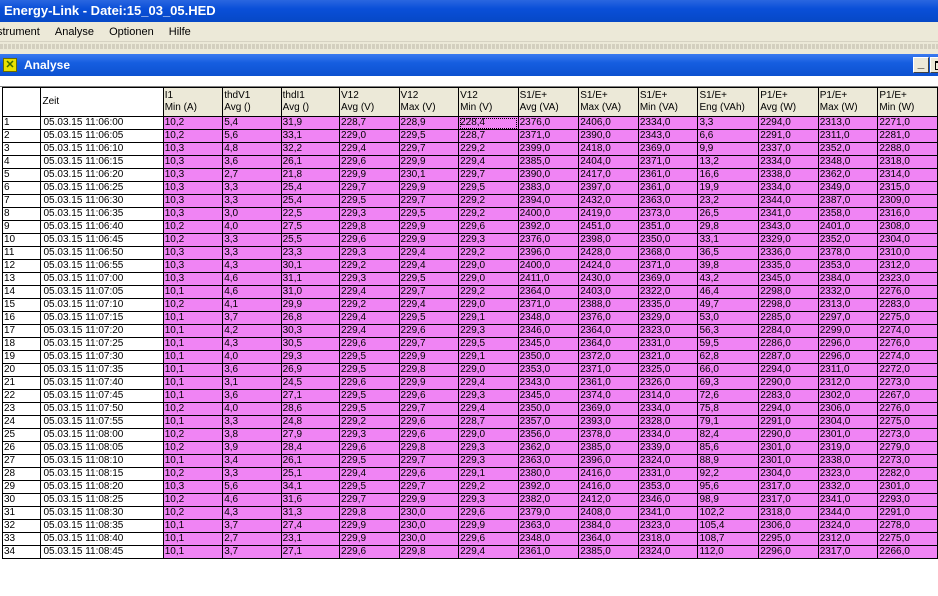 The width and height of the screenshot is (938, 596). Describe the element at coordinates (728, 396) in the screenshot. I see `value-cell: 72,6` at that location.